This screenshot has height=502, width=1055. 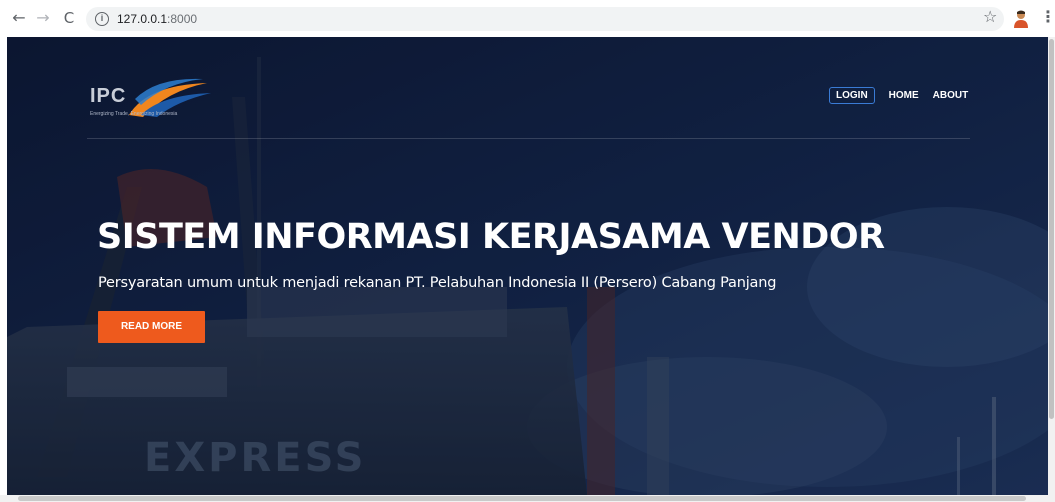 I want to click on nav-home-link: HOME, so click(x=904, y=95).